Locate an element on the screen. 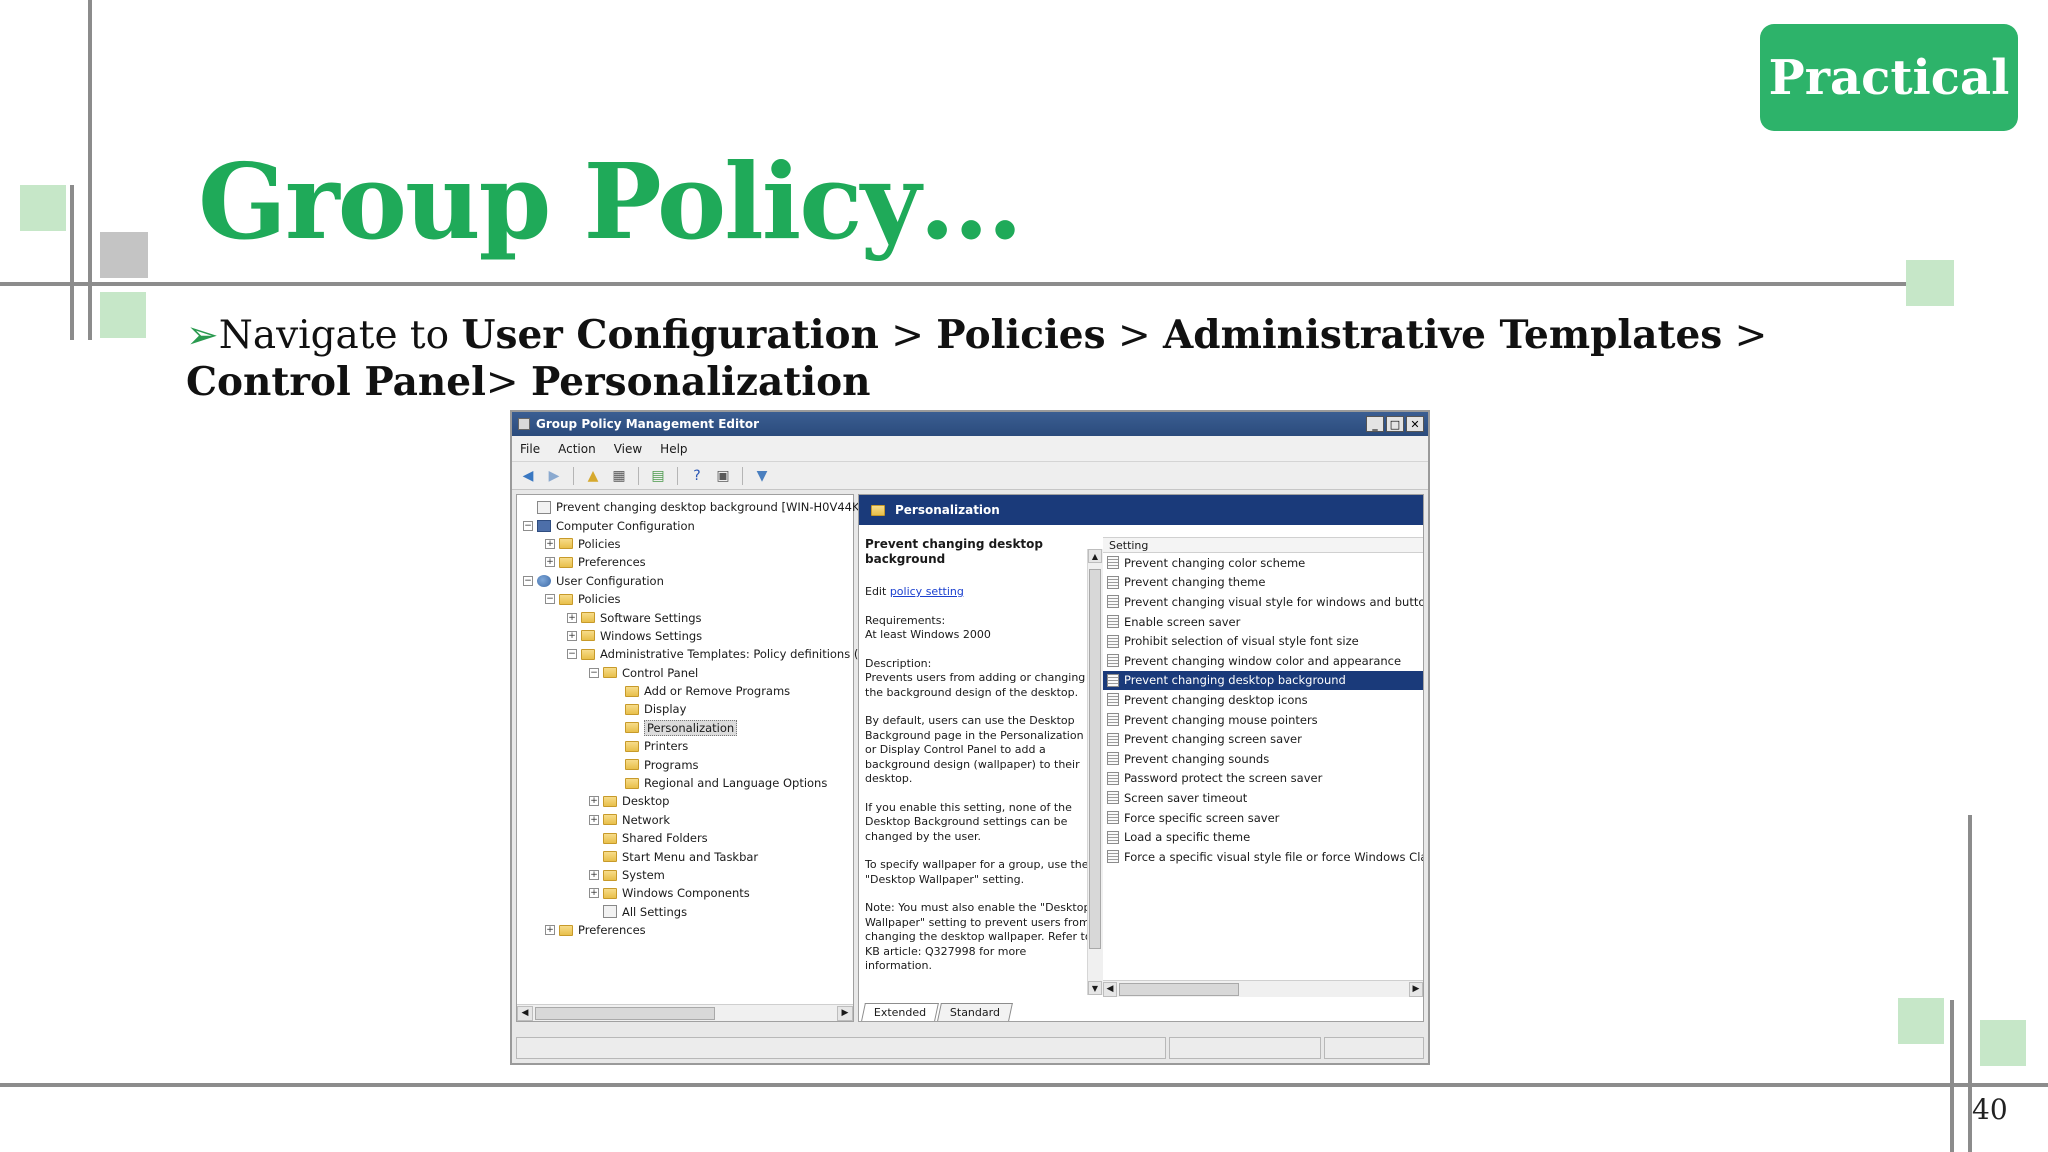 Image resolution: width=2048 pixels, height=1152 pixels. settings-horizontal-scrollbar: ◀ ▶ is located at coordinates (1263, 988).